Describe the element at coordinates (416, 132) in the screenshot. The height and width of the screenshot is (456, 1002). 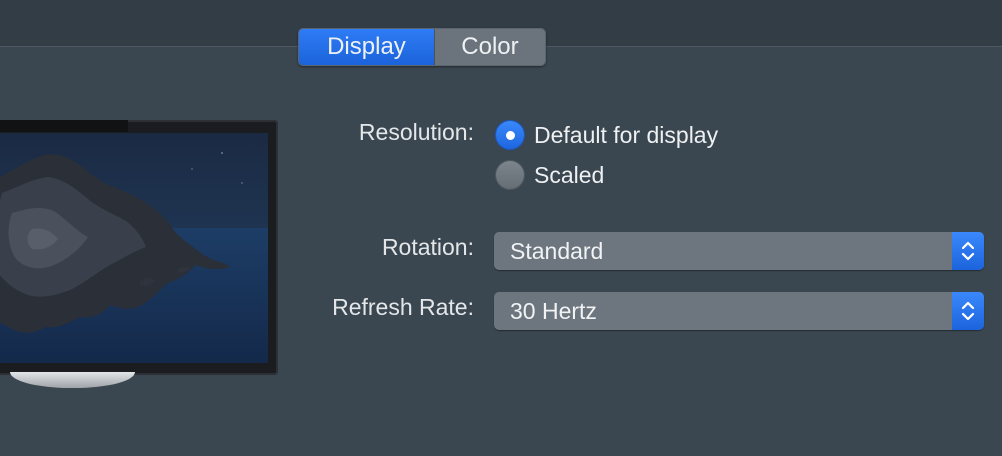
I see `resolution-label: Resolution:` at that location.